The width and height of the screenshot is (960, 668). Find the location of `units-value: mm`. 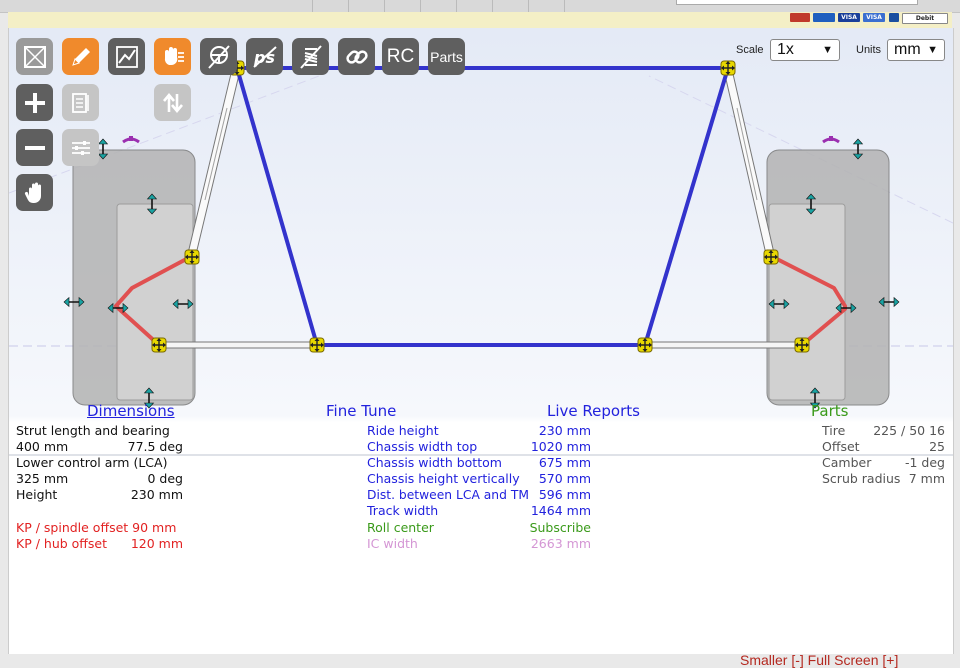

units-value: mm is located at coordinates (907, 49).